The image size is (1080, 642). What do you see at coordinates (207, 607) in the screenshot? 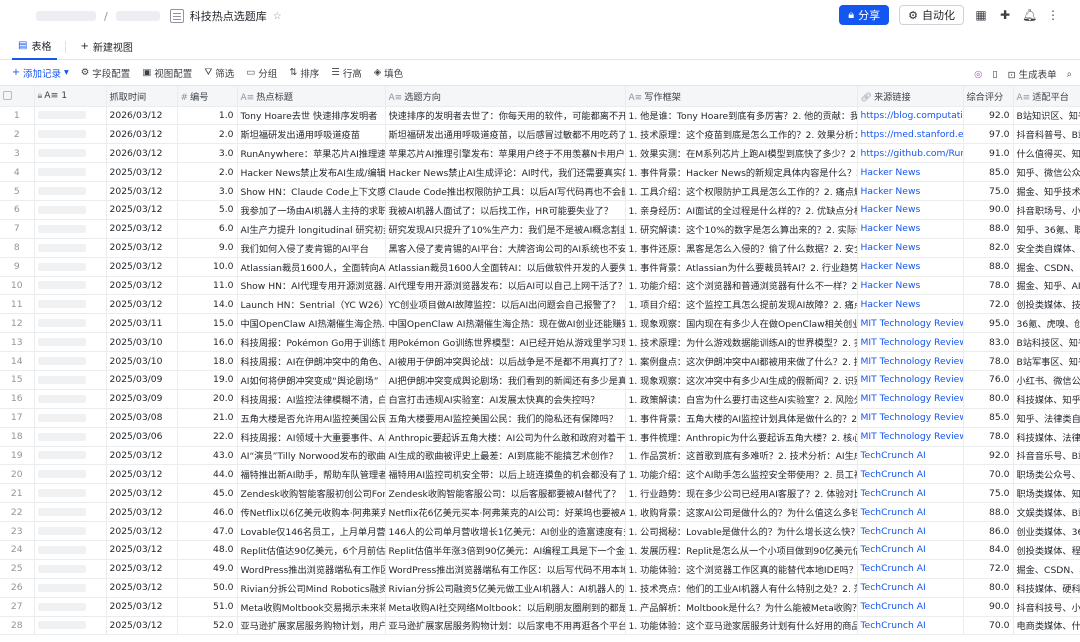
I see `id-cell: 51.0` at bounding box center [207, 607].